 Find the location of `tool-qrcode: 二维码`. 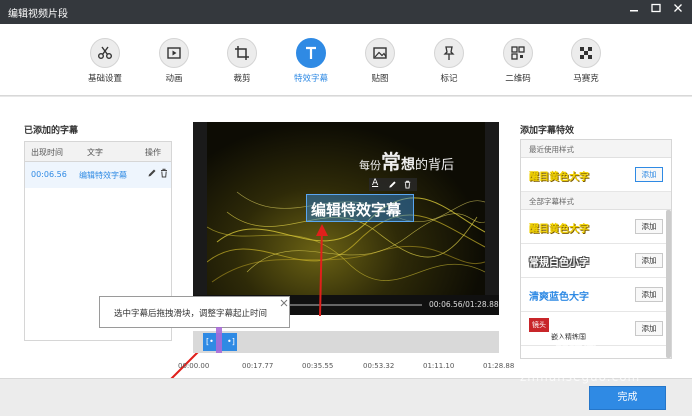

tool-qrcode: 二维码 is located at coordinates (518, 61).